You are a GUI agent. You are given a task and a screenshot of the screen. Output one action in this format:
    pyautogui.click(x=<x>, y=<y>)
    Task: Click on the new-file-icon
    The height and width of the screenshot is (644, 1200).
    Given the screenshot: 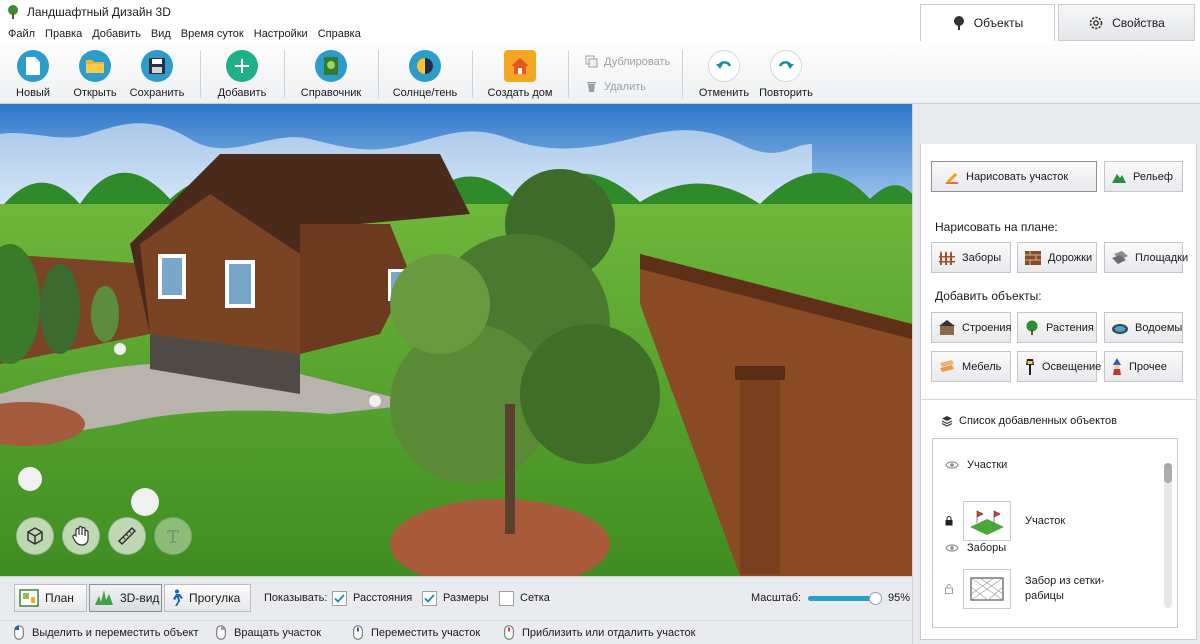 What is the action you would take?
    pyautogui.click(x=33, y=66)
    